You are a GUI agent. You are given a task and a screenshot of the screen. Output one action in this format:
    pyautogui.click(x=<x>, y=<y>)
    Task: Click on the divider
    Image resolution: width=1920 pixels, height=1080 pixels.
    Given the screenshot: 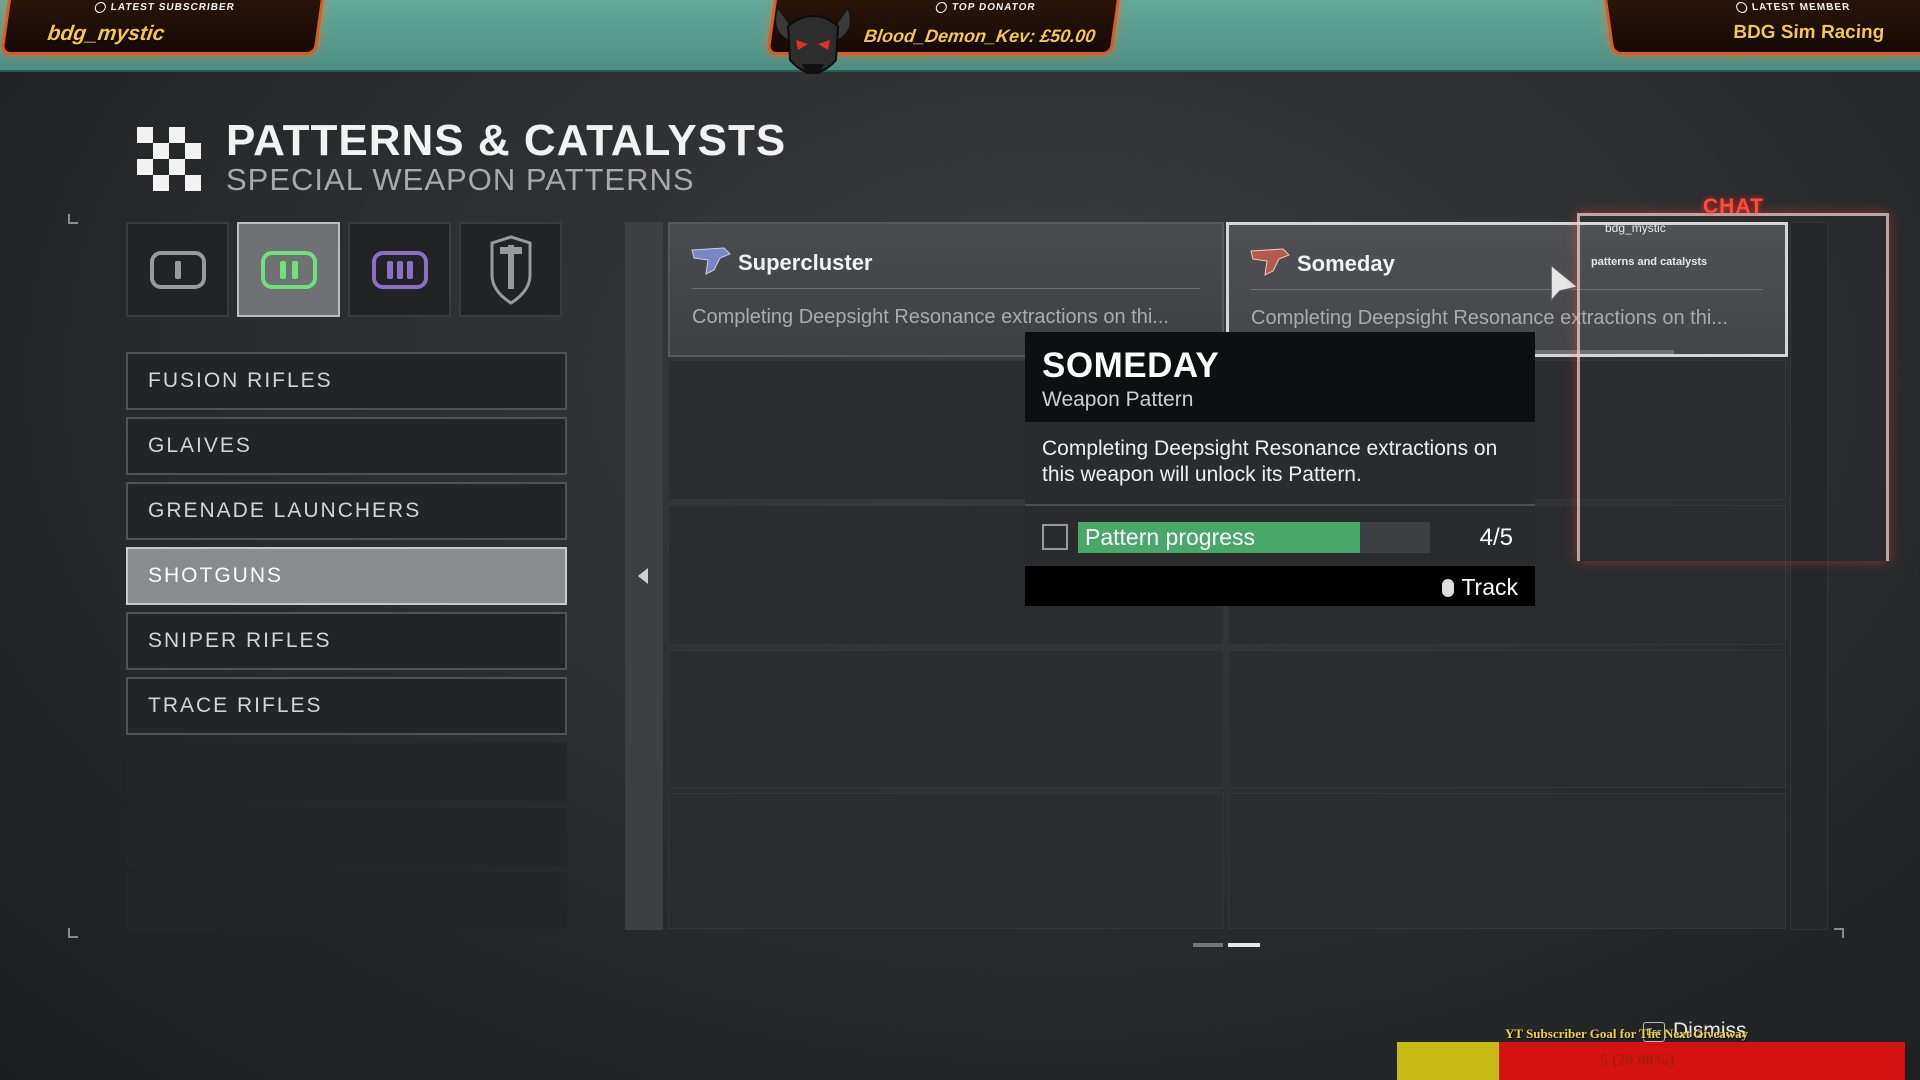 What is the action you would take?
    pyautogui.click(x=946, y=288)
    